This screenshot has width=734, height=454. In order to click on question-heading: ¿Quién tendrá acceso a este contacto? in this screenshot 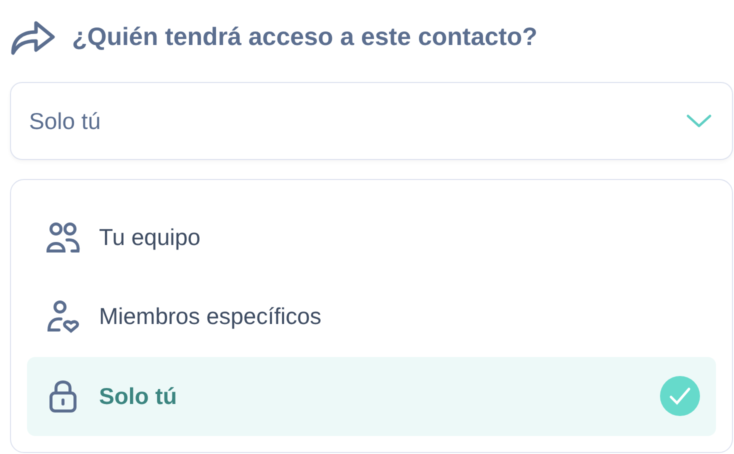, I will do `click(305, 37)`.